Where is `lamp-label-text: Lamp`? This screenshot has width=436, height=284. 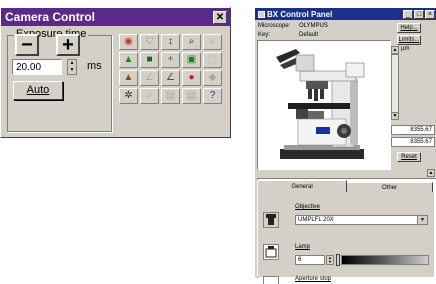
lamp-label-text: Lamp is located at coordinates (303, 247).